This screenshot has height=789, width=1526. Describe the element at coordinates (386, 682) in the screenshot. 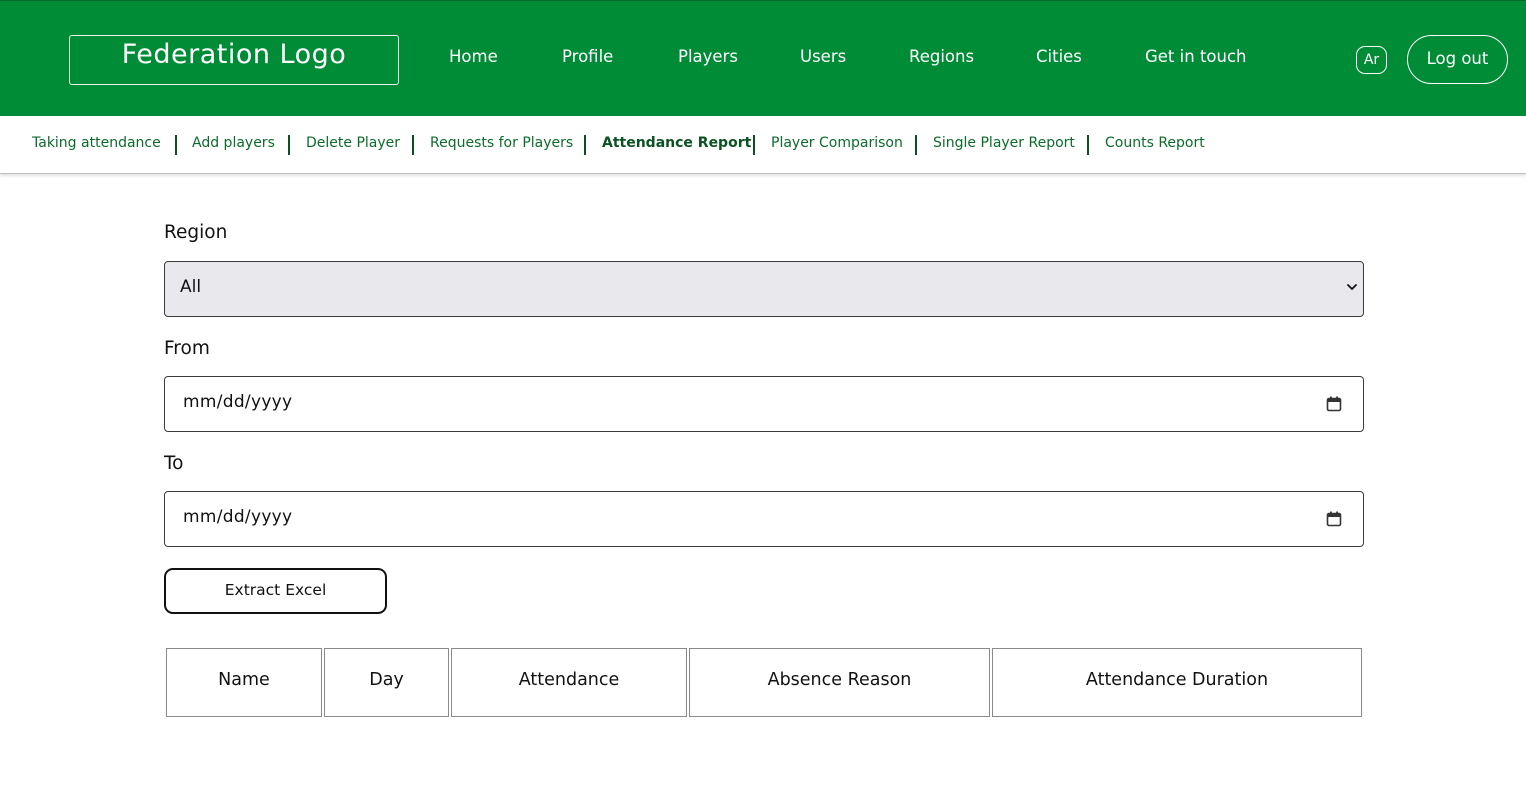

I see `column-header-day: Day` at that location.